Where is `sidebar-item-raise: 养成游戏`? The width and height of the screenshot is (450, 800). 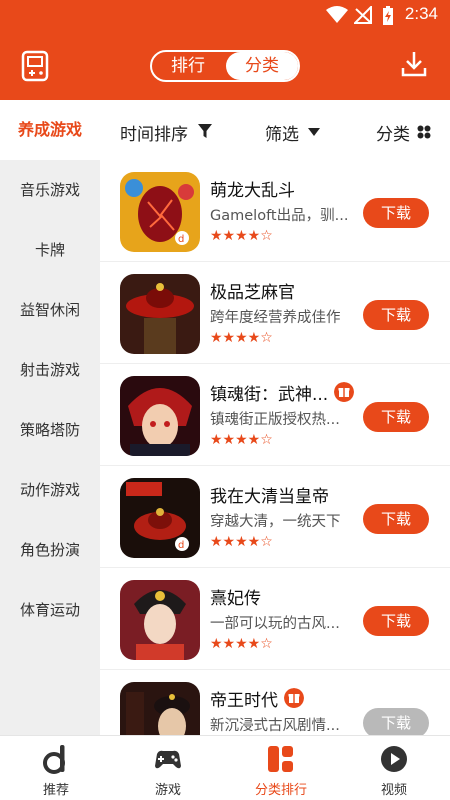
sidebar-item-raise: 养成游戏 is located at coordinates (50, 130).